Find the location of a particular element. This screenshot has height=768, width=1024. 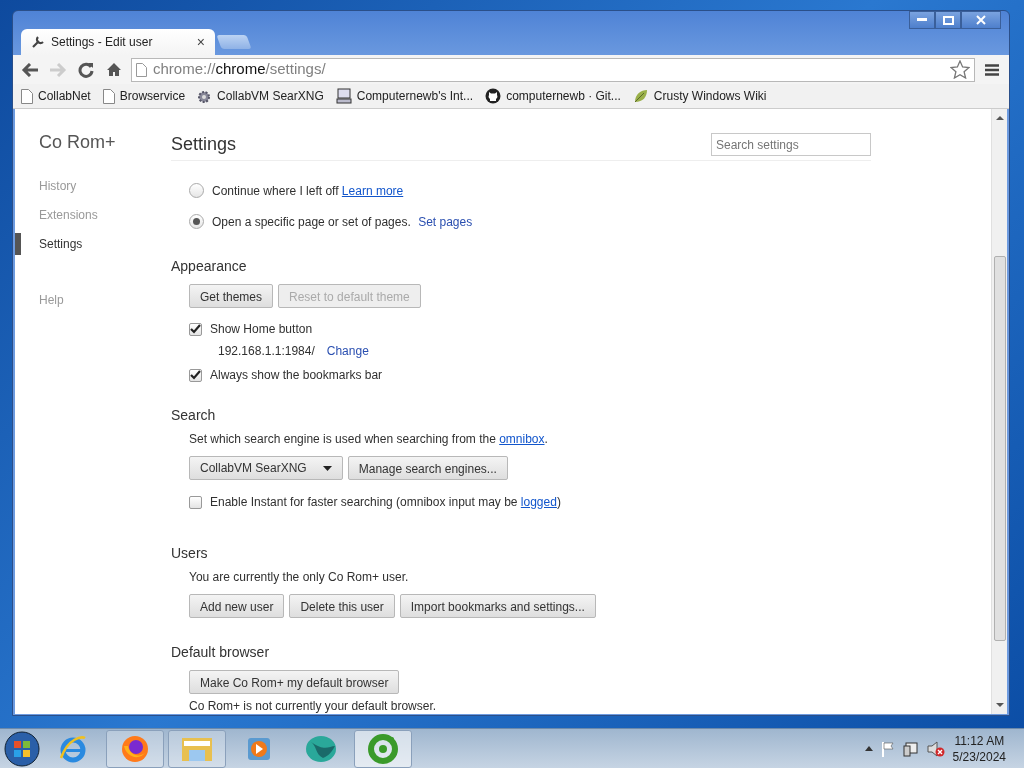

caret-icon is located at coordinates (327, 468).